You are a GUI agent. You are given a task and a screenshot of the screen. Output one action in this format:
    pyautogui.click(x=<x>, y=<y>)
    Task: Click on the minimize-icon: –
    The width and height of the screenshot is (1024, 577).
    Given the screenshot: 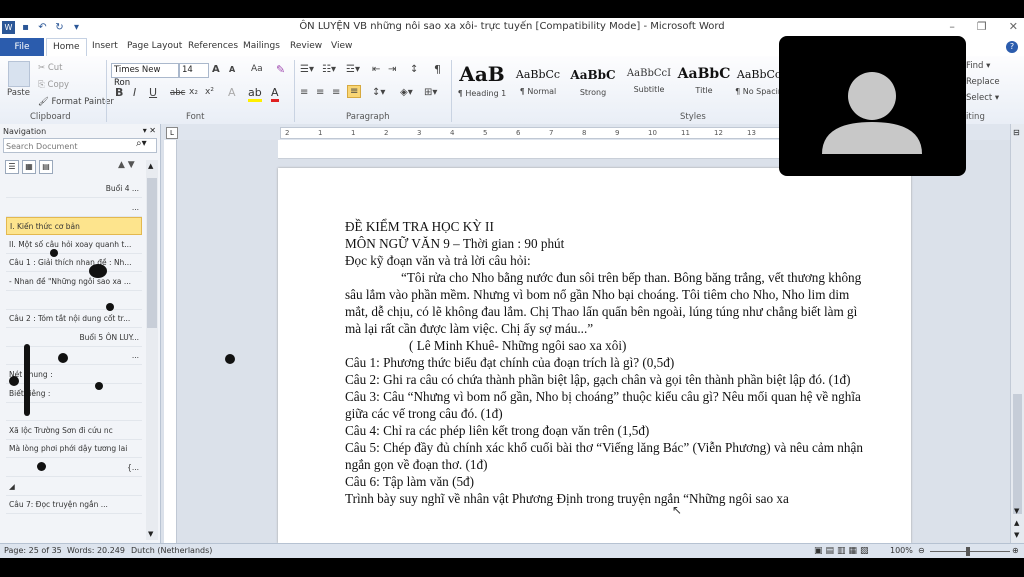 What is the action you would take?
    pyautogui.click(x=952, y=26)
    